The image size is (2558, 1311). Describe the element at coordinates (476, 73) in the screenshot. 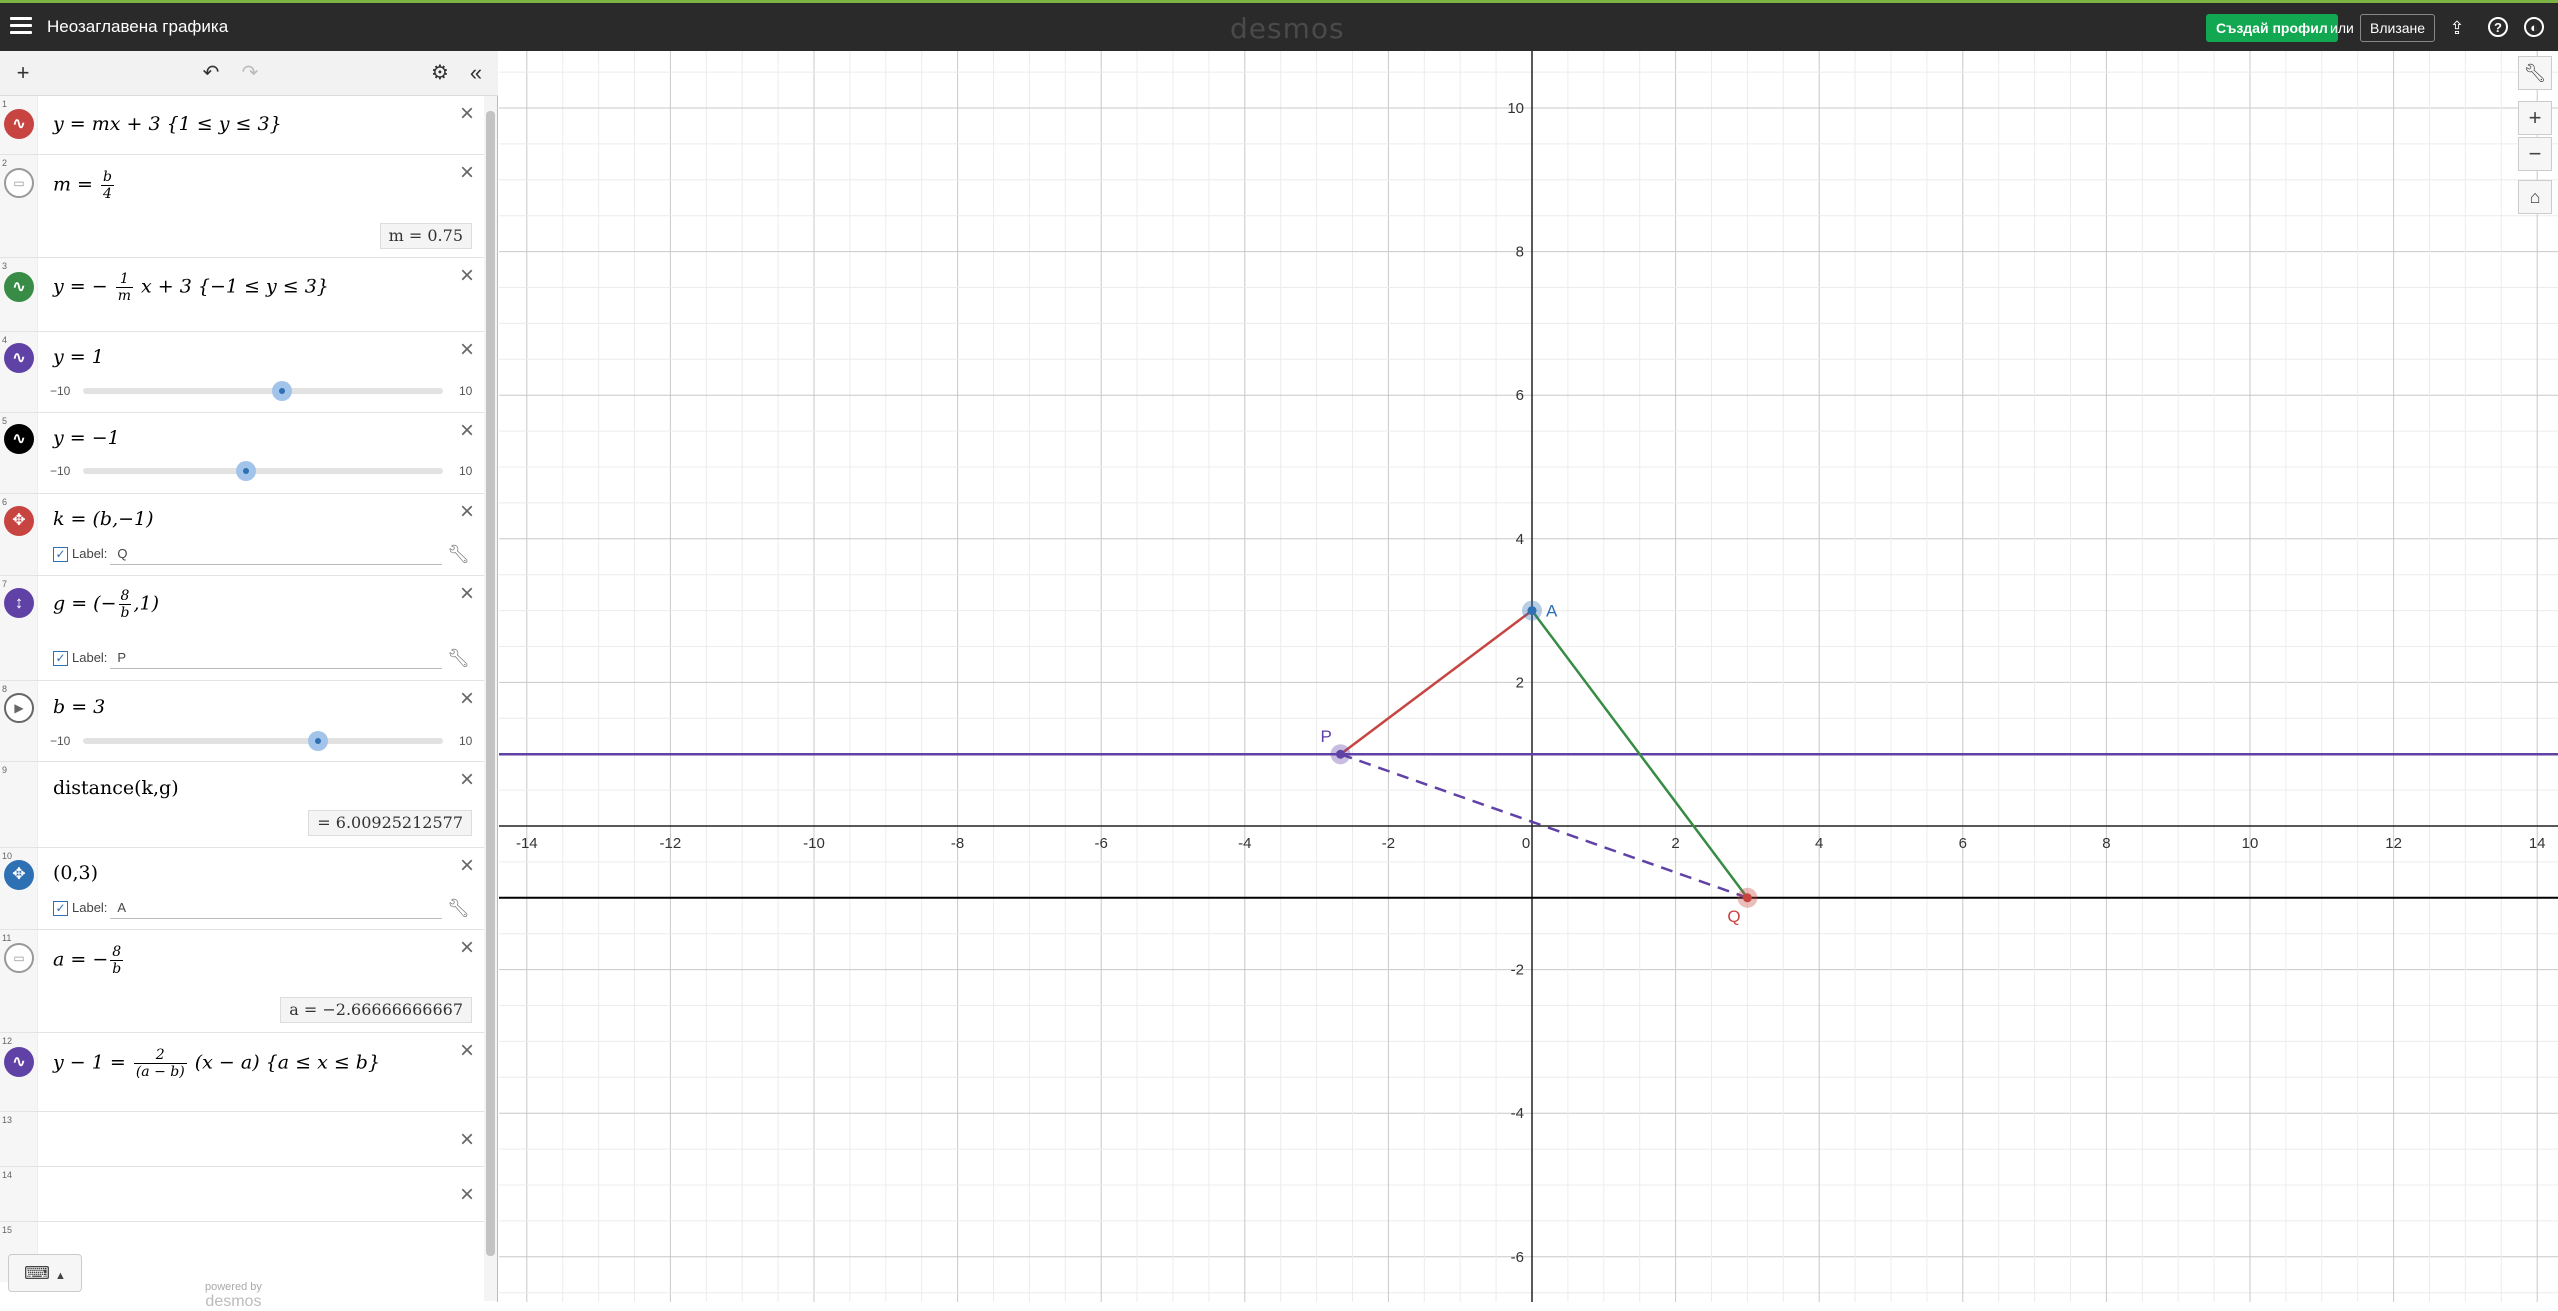

I see `collapse-panel-button: «` at that location.